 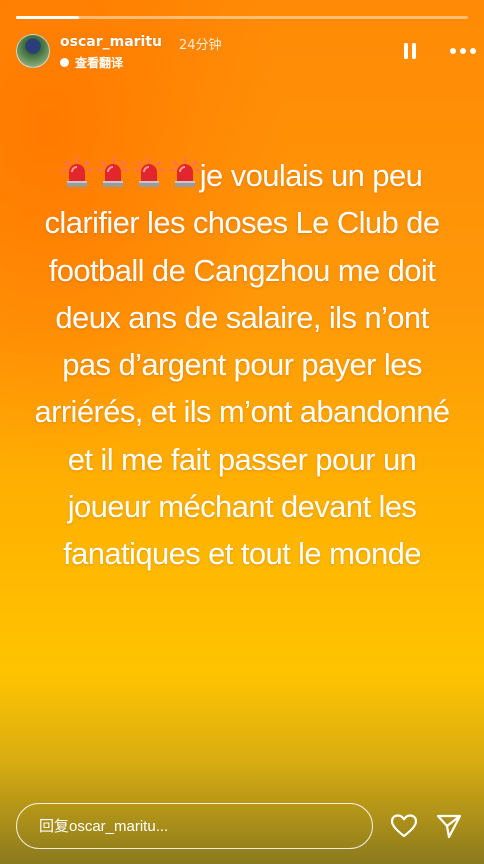 What do you see at coordinates (48, 17) in the screenshot?
I see `story-progress-fill` at bounding box center [48, 17].